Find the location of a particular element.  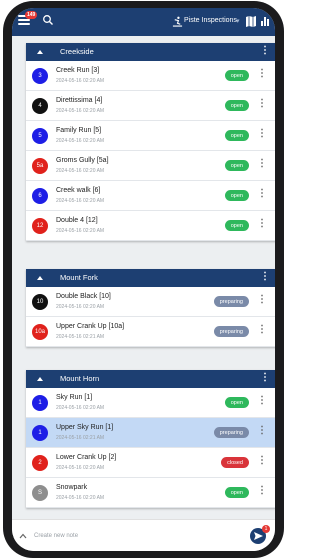

run-title: Lower Crank Up [2] is located at coordinates (86, 457).